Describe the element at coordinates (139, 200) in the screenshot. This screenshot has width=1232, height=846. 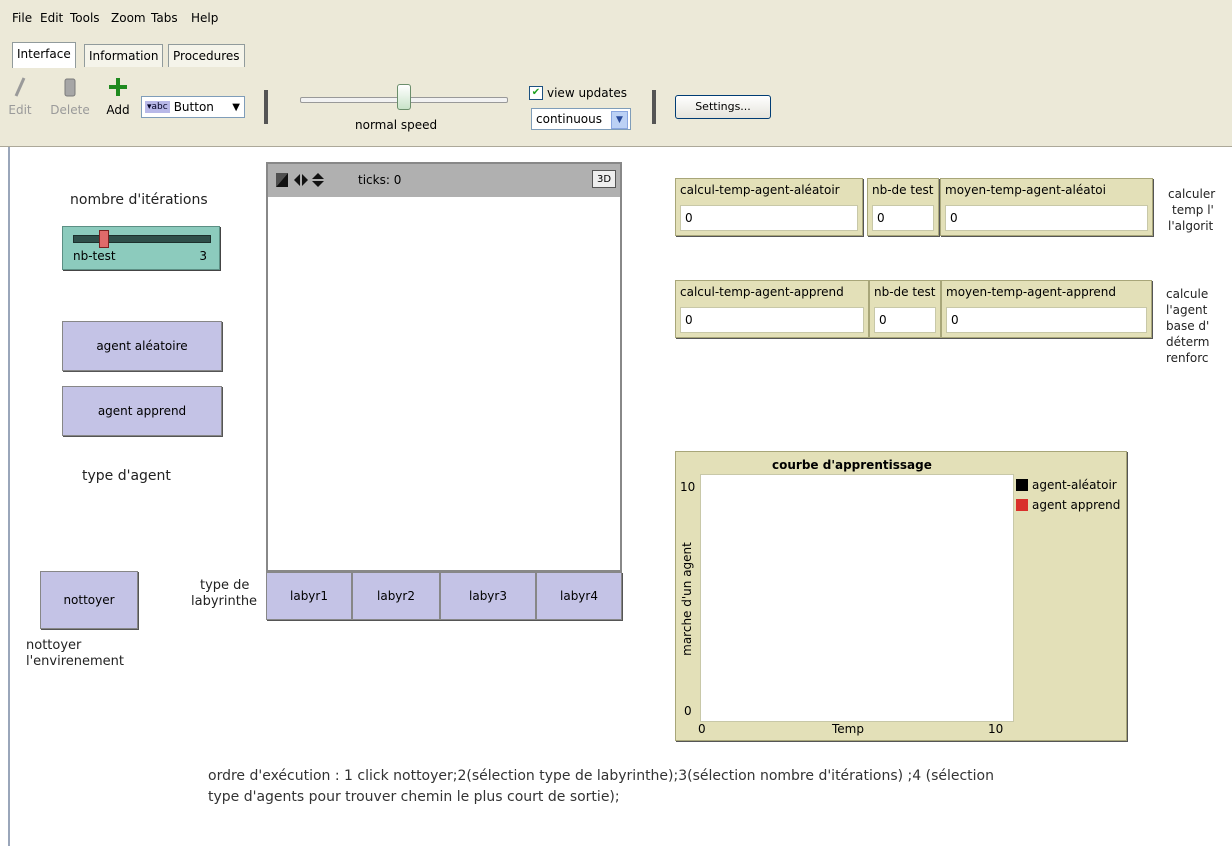
I see `iterations-label: nombre d'itérations` at that location.